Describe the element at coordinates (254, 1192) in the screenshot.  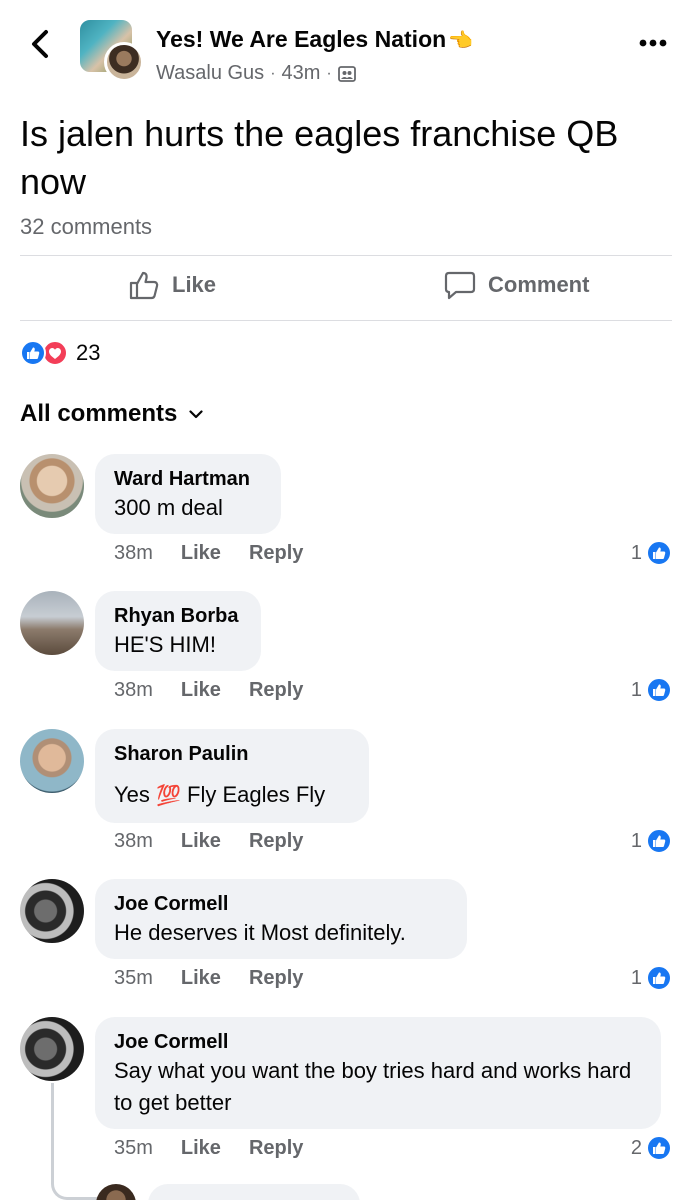
I see `reply-bubble` at that location.